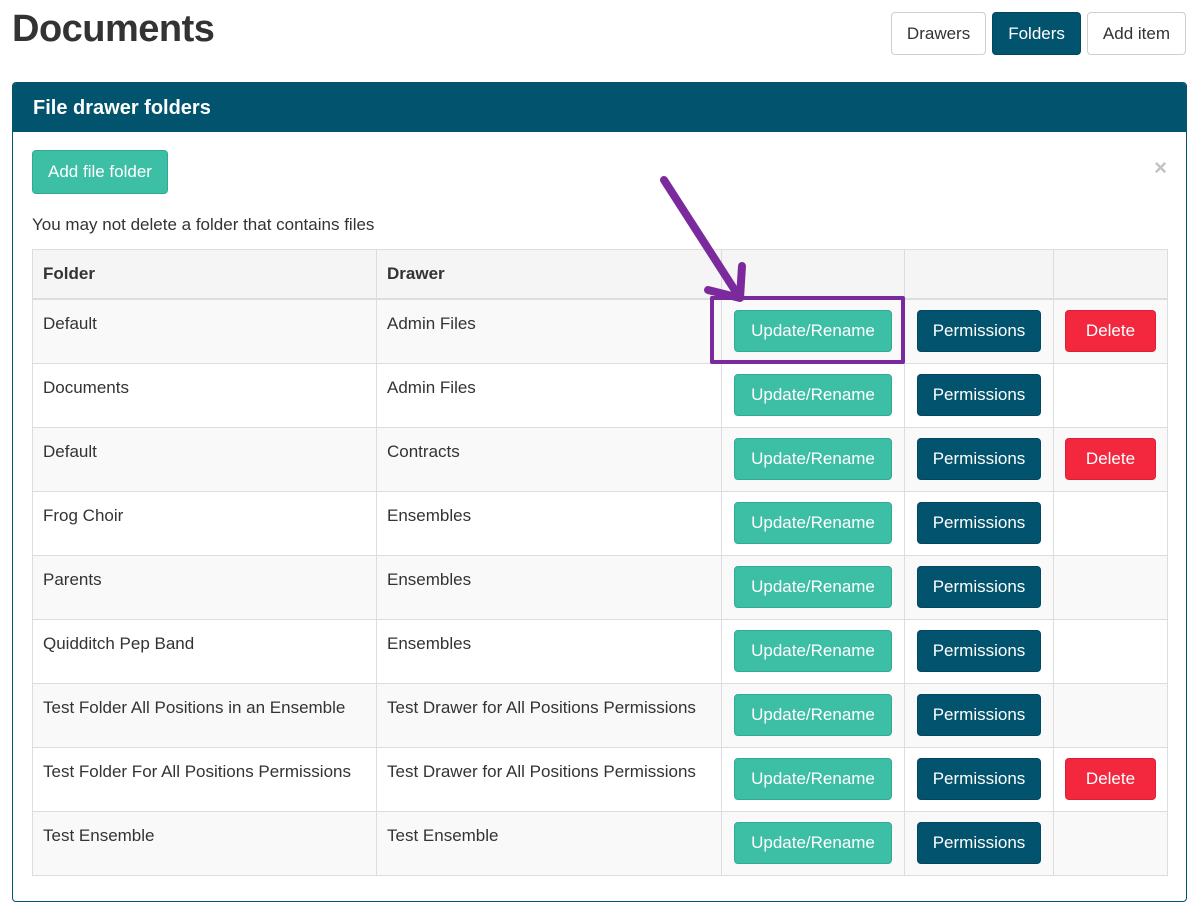 Image resolution: width=1192 pixels, height=902 pixels. I want to click on folder-cell: Test Folder All Positions in an Ensemble, so click(204, 715).